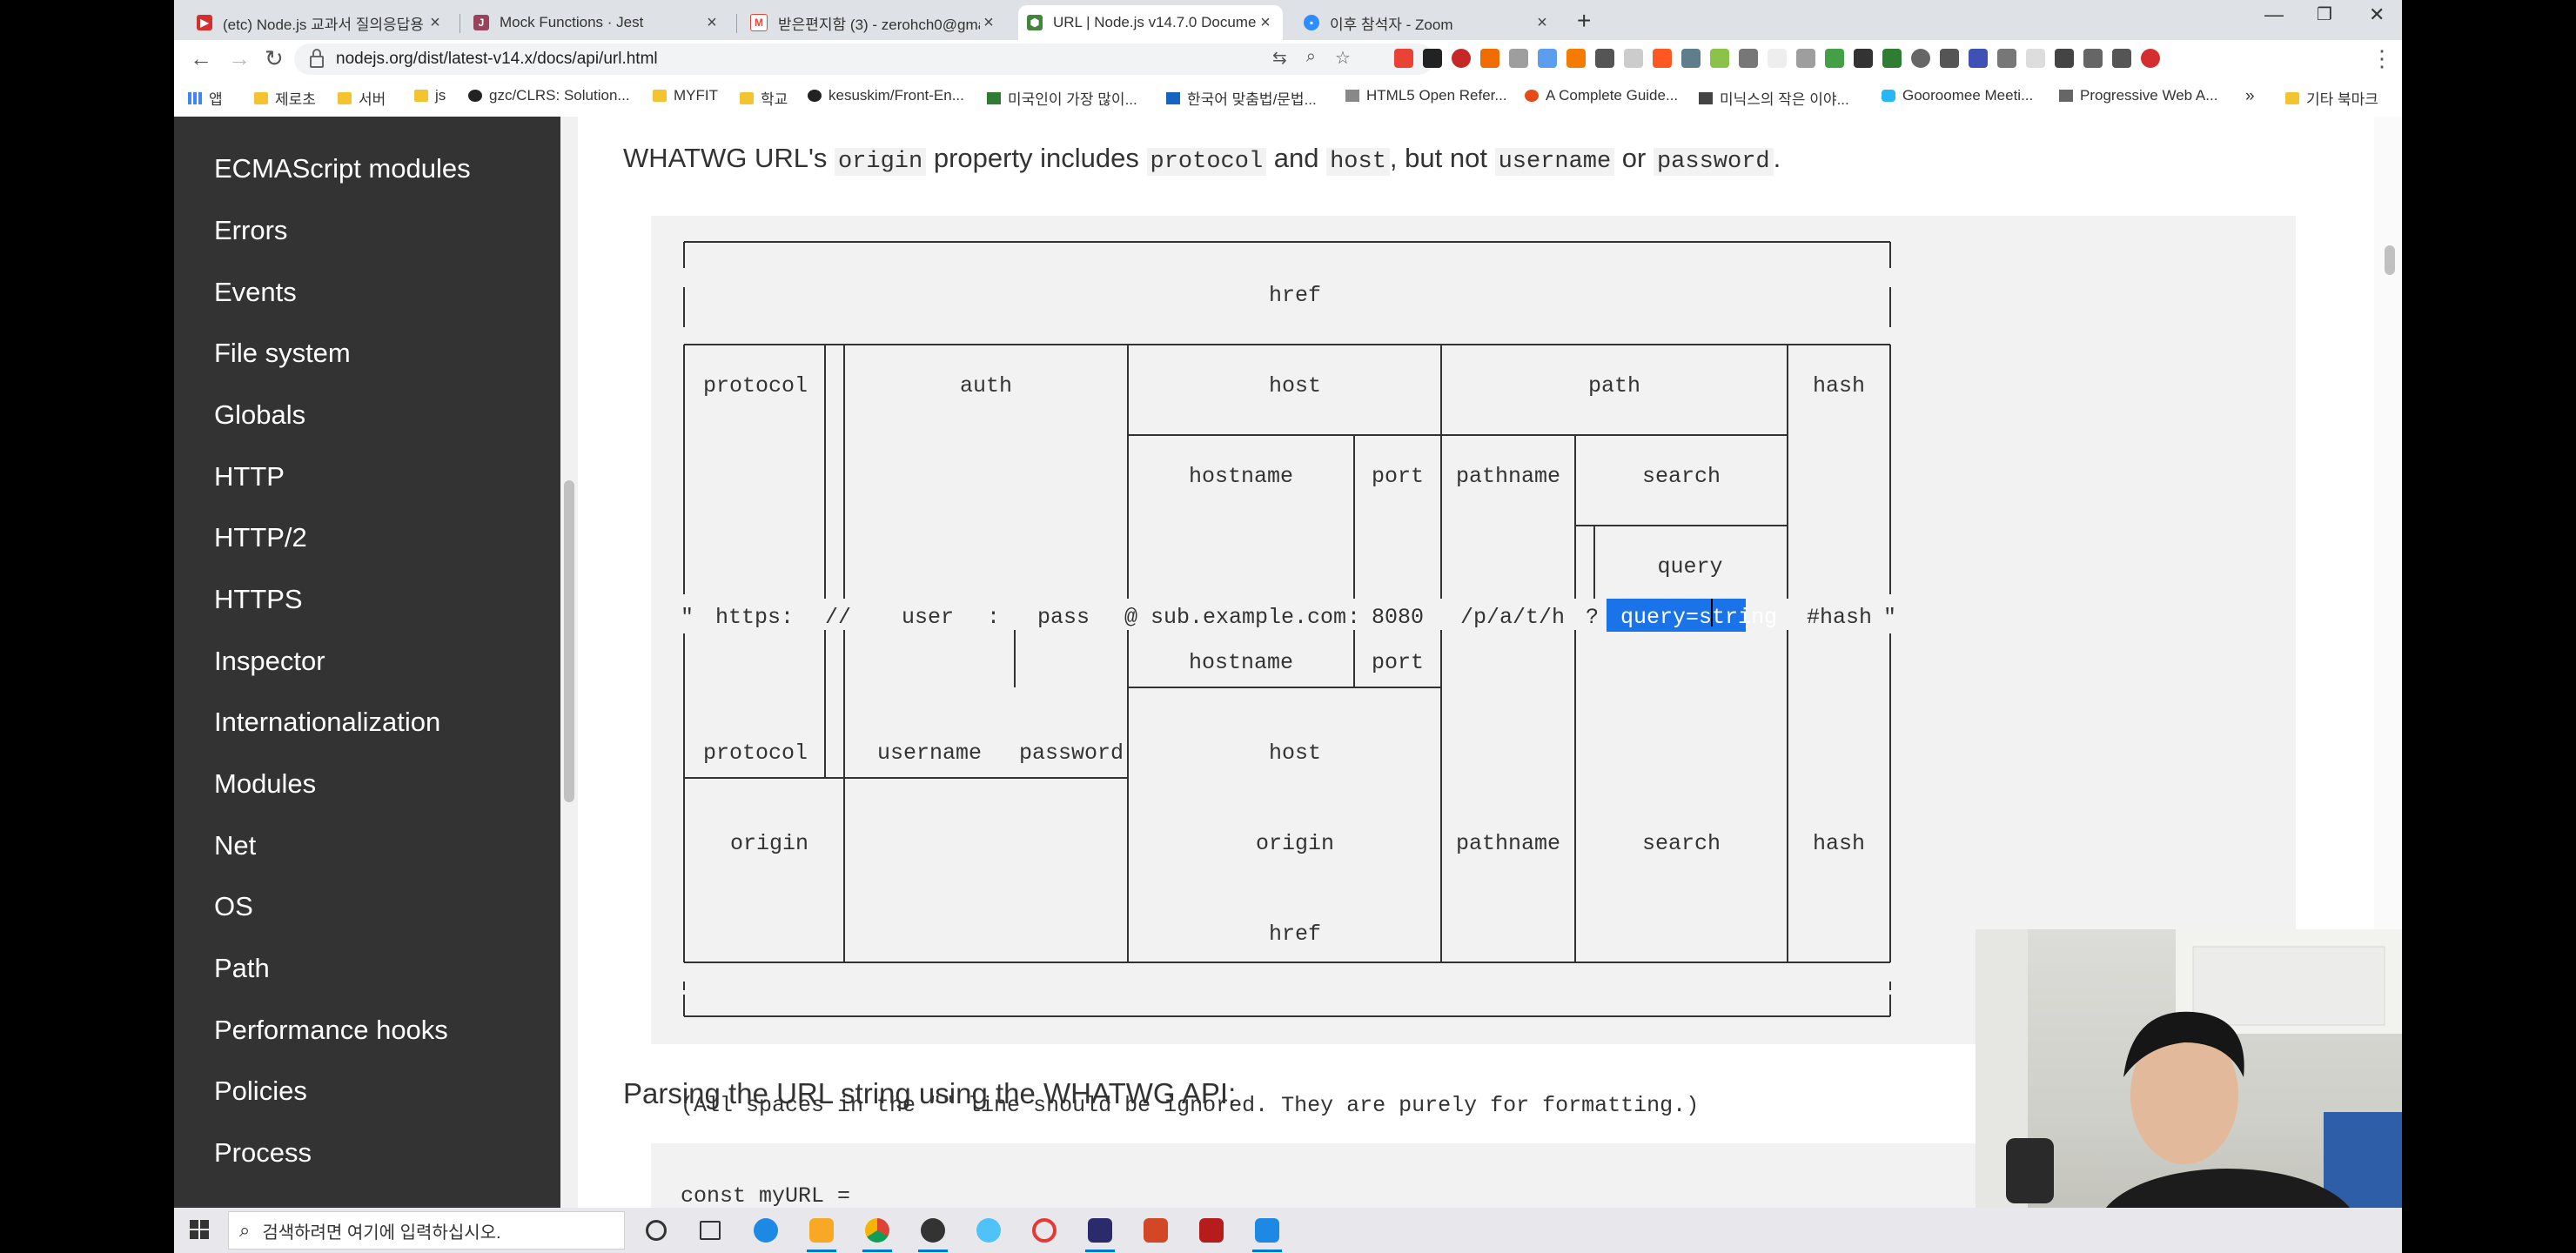  I want to click on nav-item: Inspector, so click(269, 661).